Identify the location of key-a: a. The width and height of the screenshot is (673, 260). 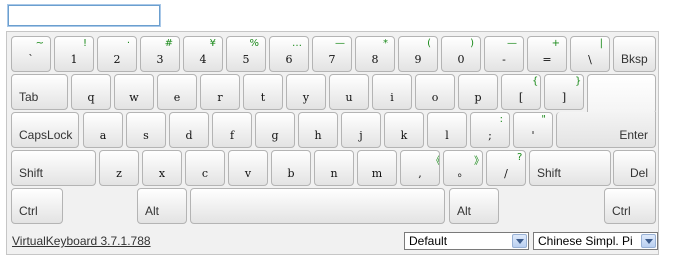
(103, 130).